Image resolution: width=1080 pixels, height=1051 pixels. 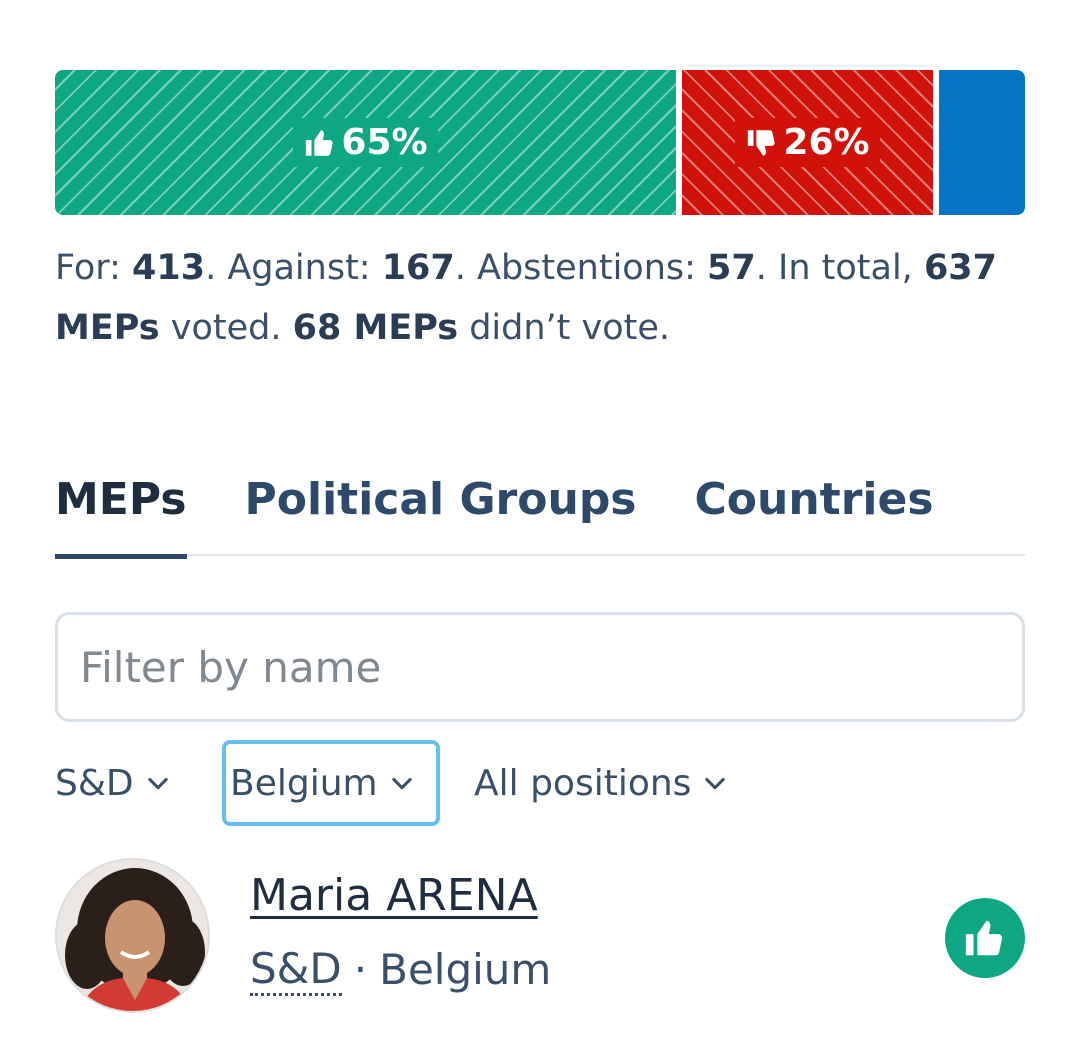 I want to click on for-count: 413, so click(x=169, y=268).